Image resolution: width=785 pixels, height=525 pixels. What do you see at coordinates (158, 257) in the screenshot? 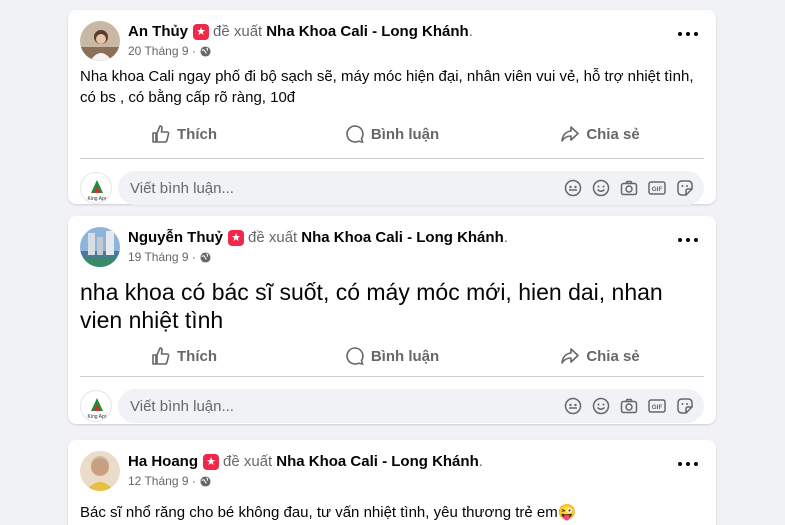
I see `post-date: 19 Tháng 9` at bounding box center [158, 257].